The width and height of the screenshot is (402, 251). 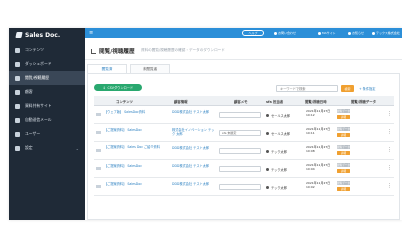 What do you see at coordinates (275, 33) in the screenshot?
I see `mail-icon` at bounding box center [275, 33].